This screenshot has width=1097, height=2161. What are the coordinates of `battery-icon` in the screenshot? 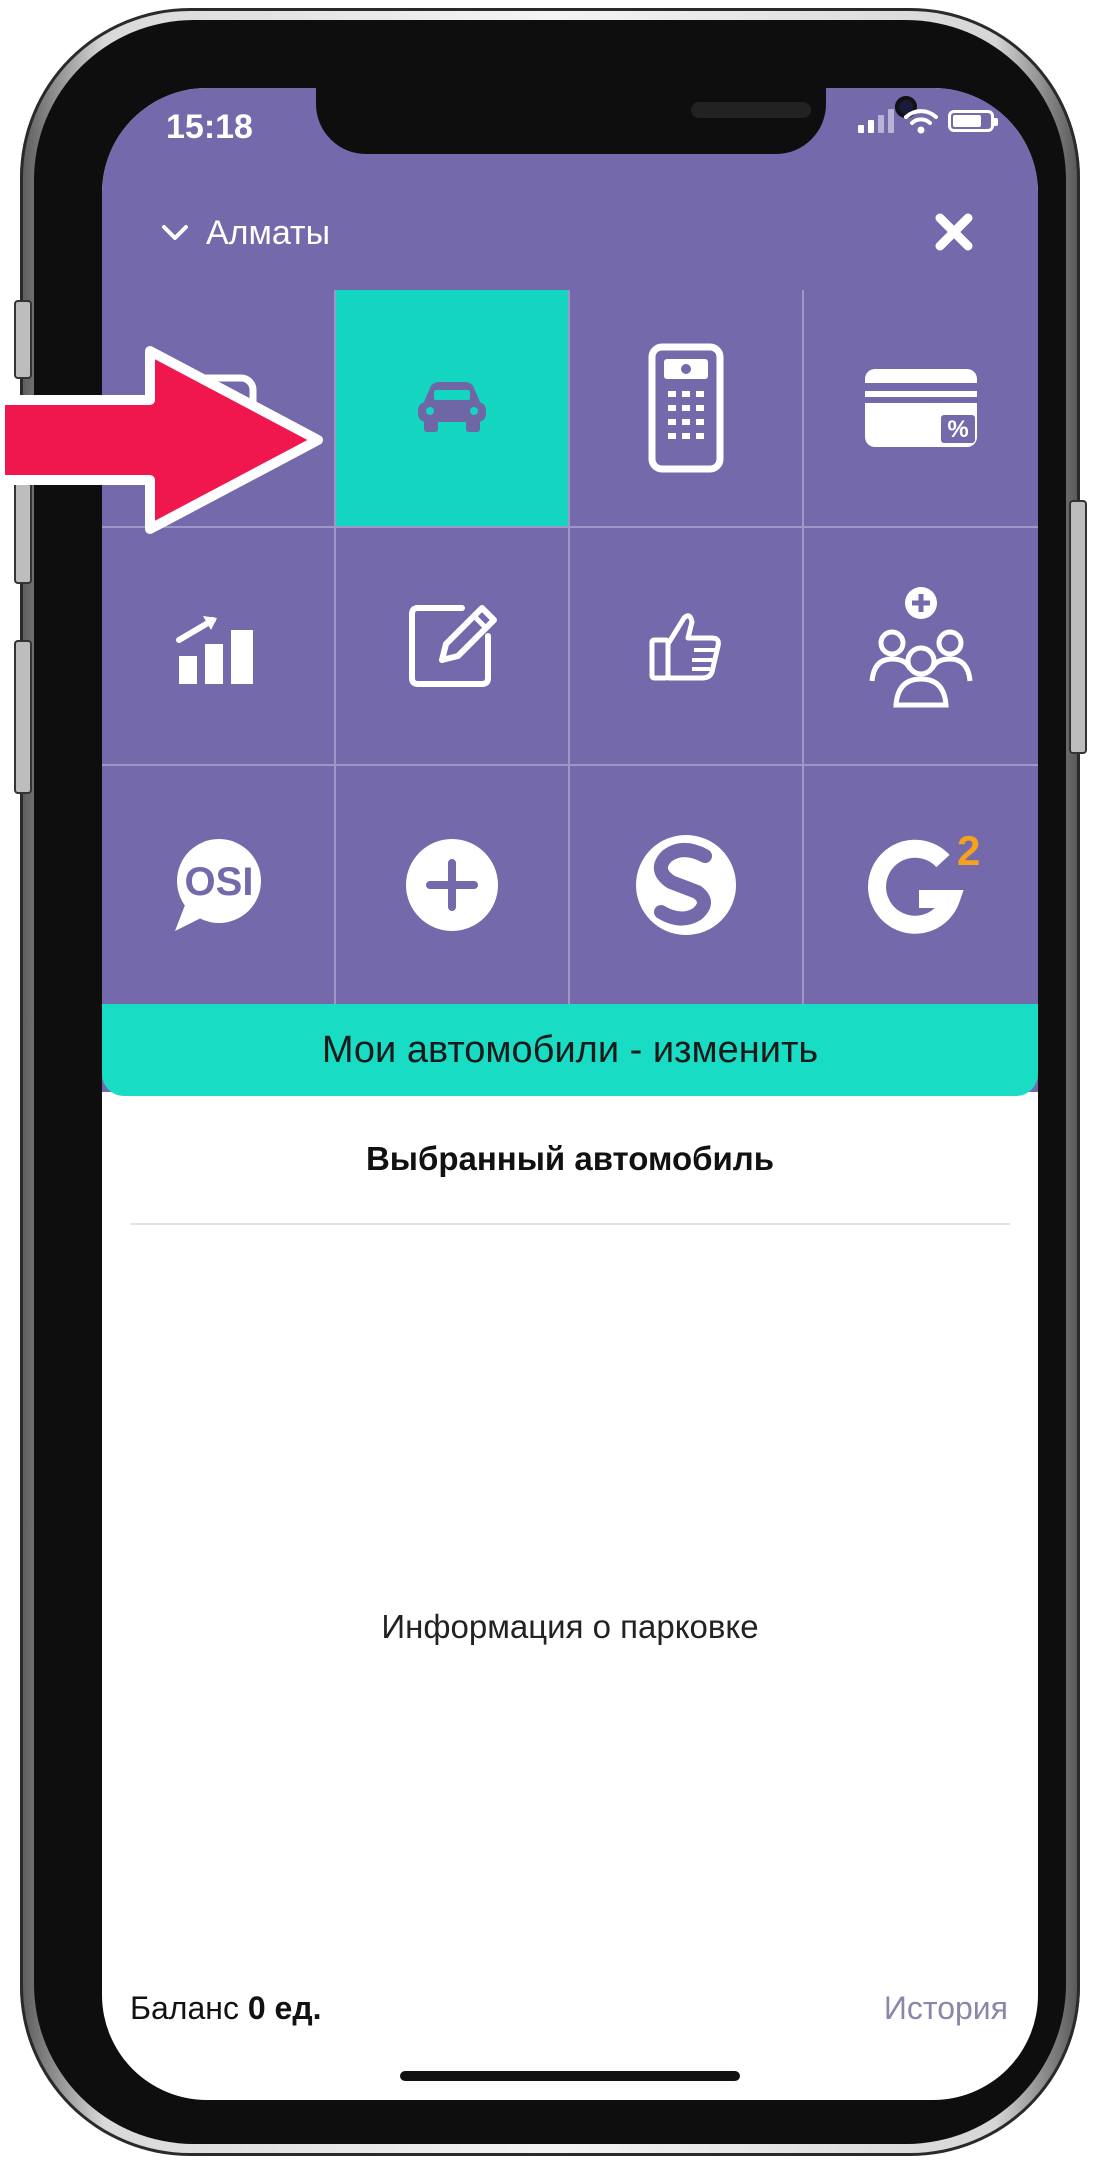 It's located at (973, 121).